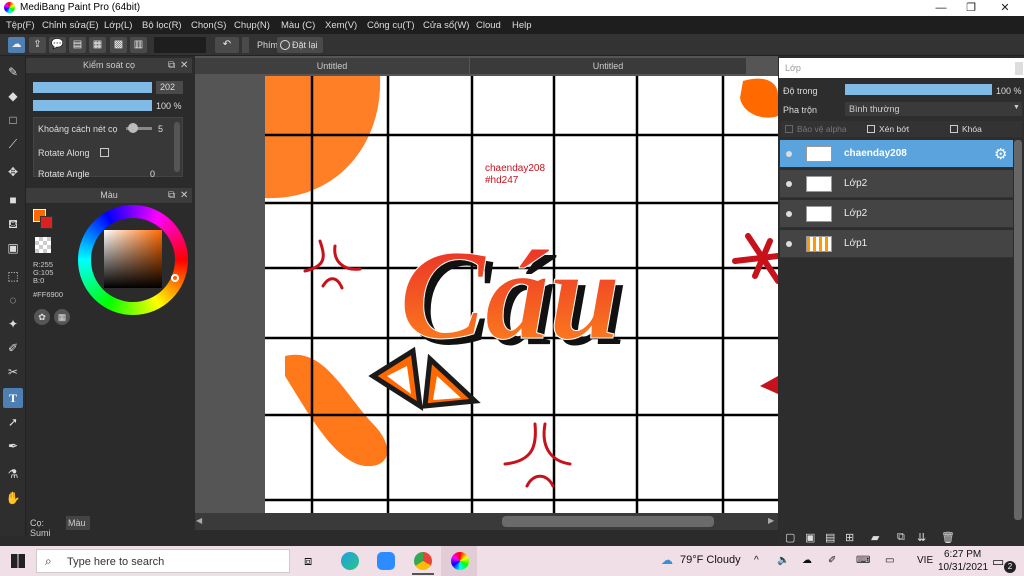 The image size is (1024, 576). What do you see at coordinates (1019, 68) in the screenshot?
I see `layer-panel-scroll` at bounding box center [1019, 68].